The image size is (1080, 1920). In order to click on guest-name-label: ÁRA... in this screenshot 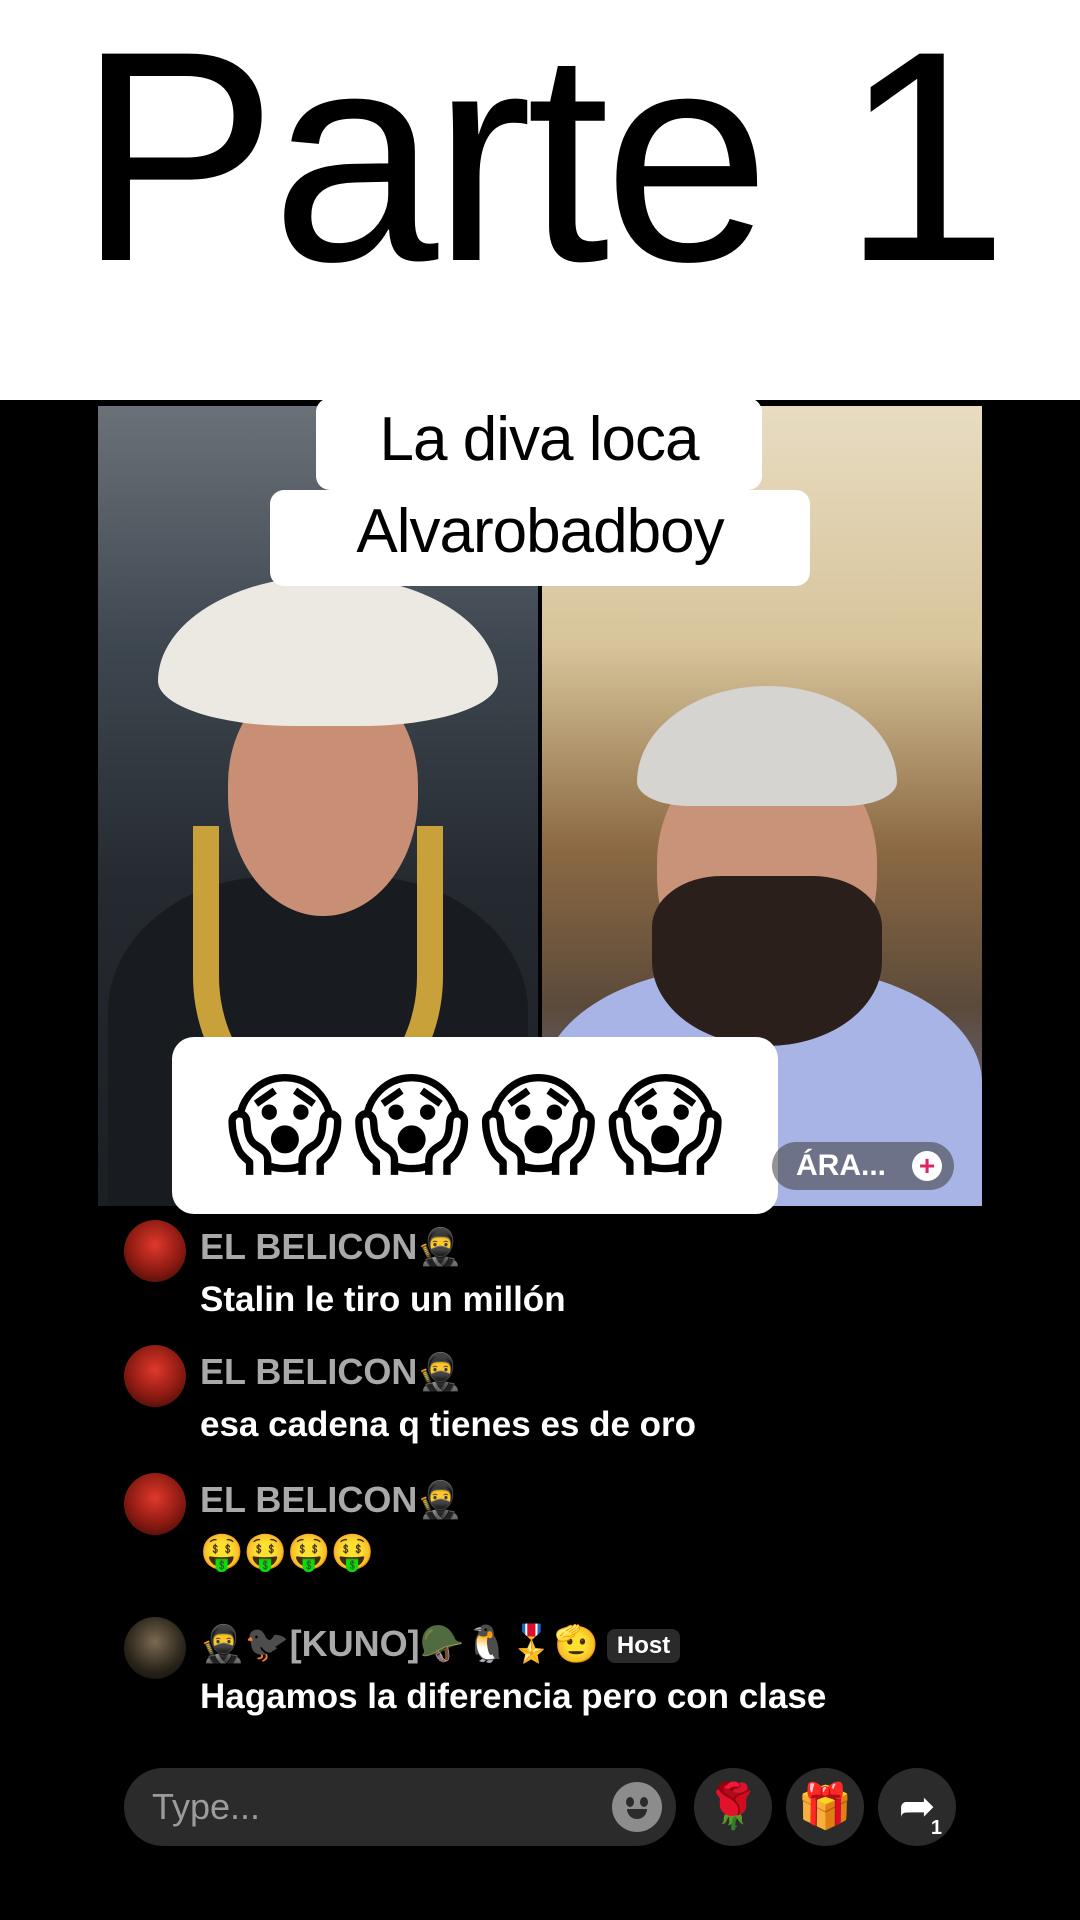, I will do `click(841, 1165)`.